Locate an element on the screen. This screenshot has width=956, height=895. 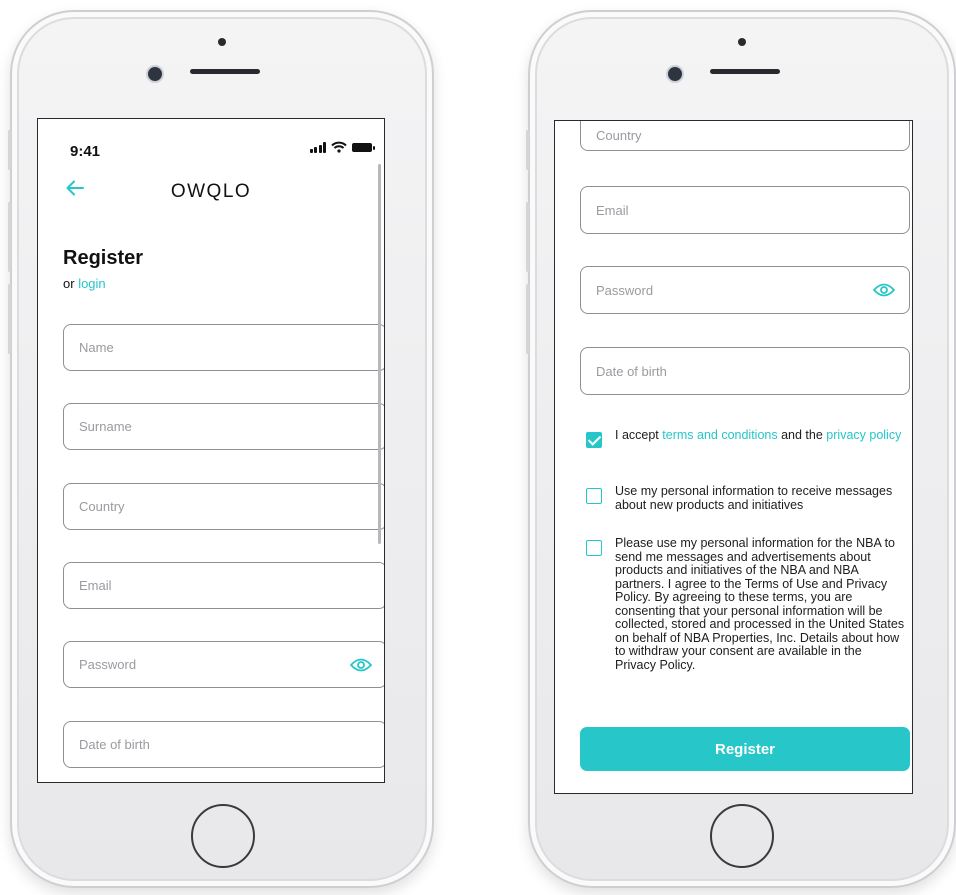
terms-checkbox is located at coordinates (594, 440).